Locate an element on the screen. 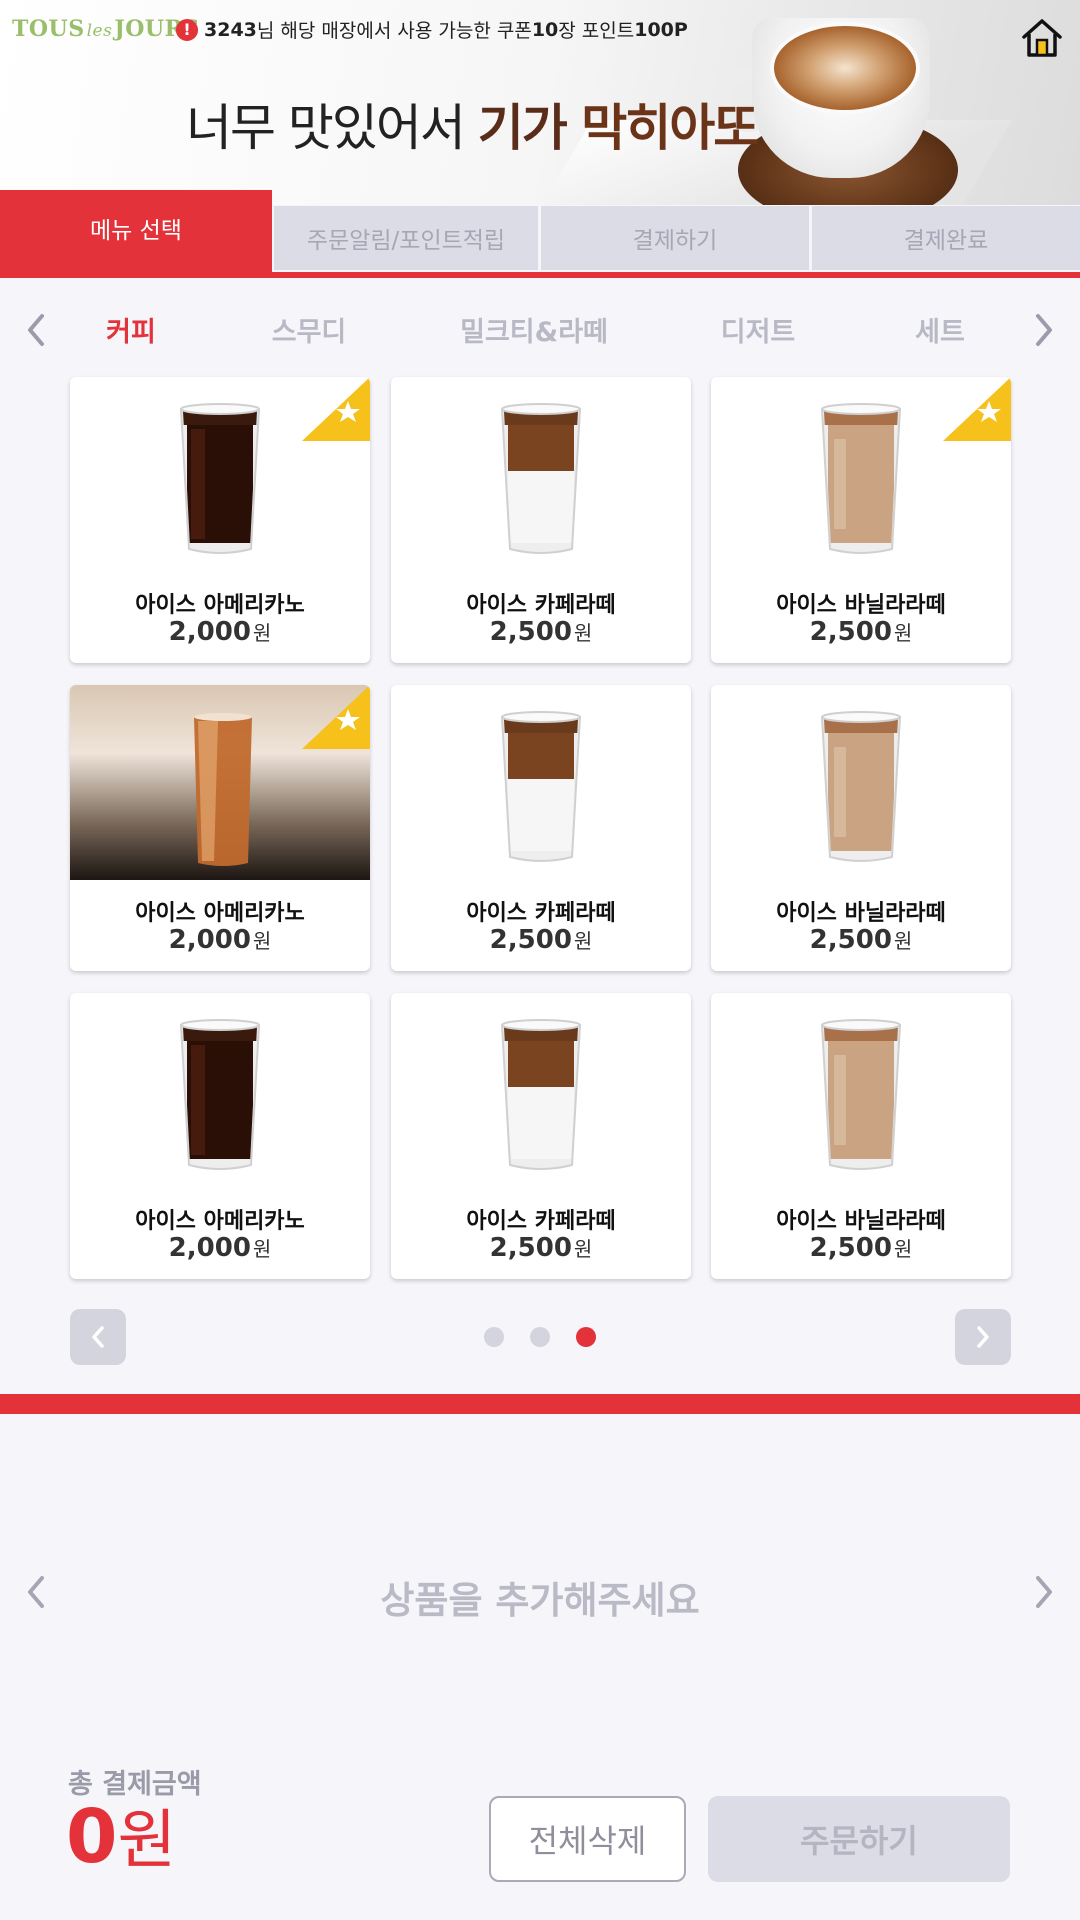  order-button: 주문하기 is located at coordinates (859, 1839).